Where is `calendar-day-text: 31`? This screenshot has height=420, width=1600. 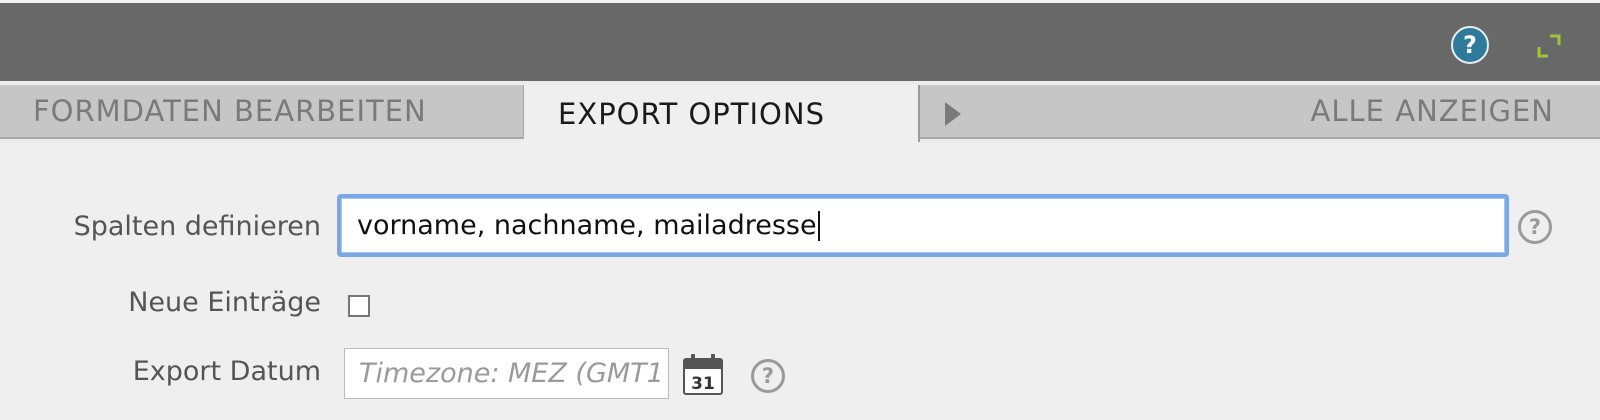
calendar-day-text: 31 is located at coordinates (703, 384).